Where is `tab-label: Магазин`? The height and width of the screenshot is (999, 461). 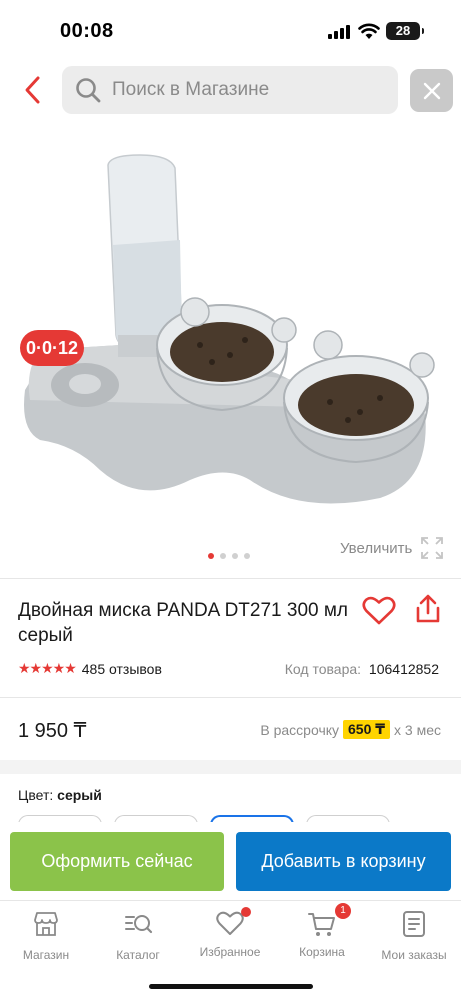 tab-label: Магазин is located at coordinates (46, 955).